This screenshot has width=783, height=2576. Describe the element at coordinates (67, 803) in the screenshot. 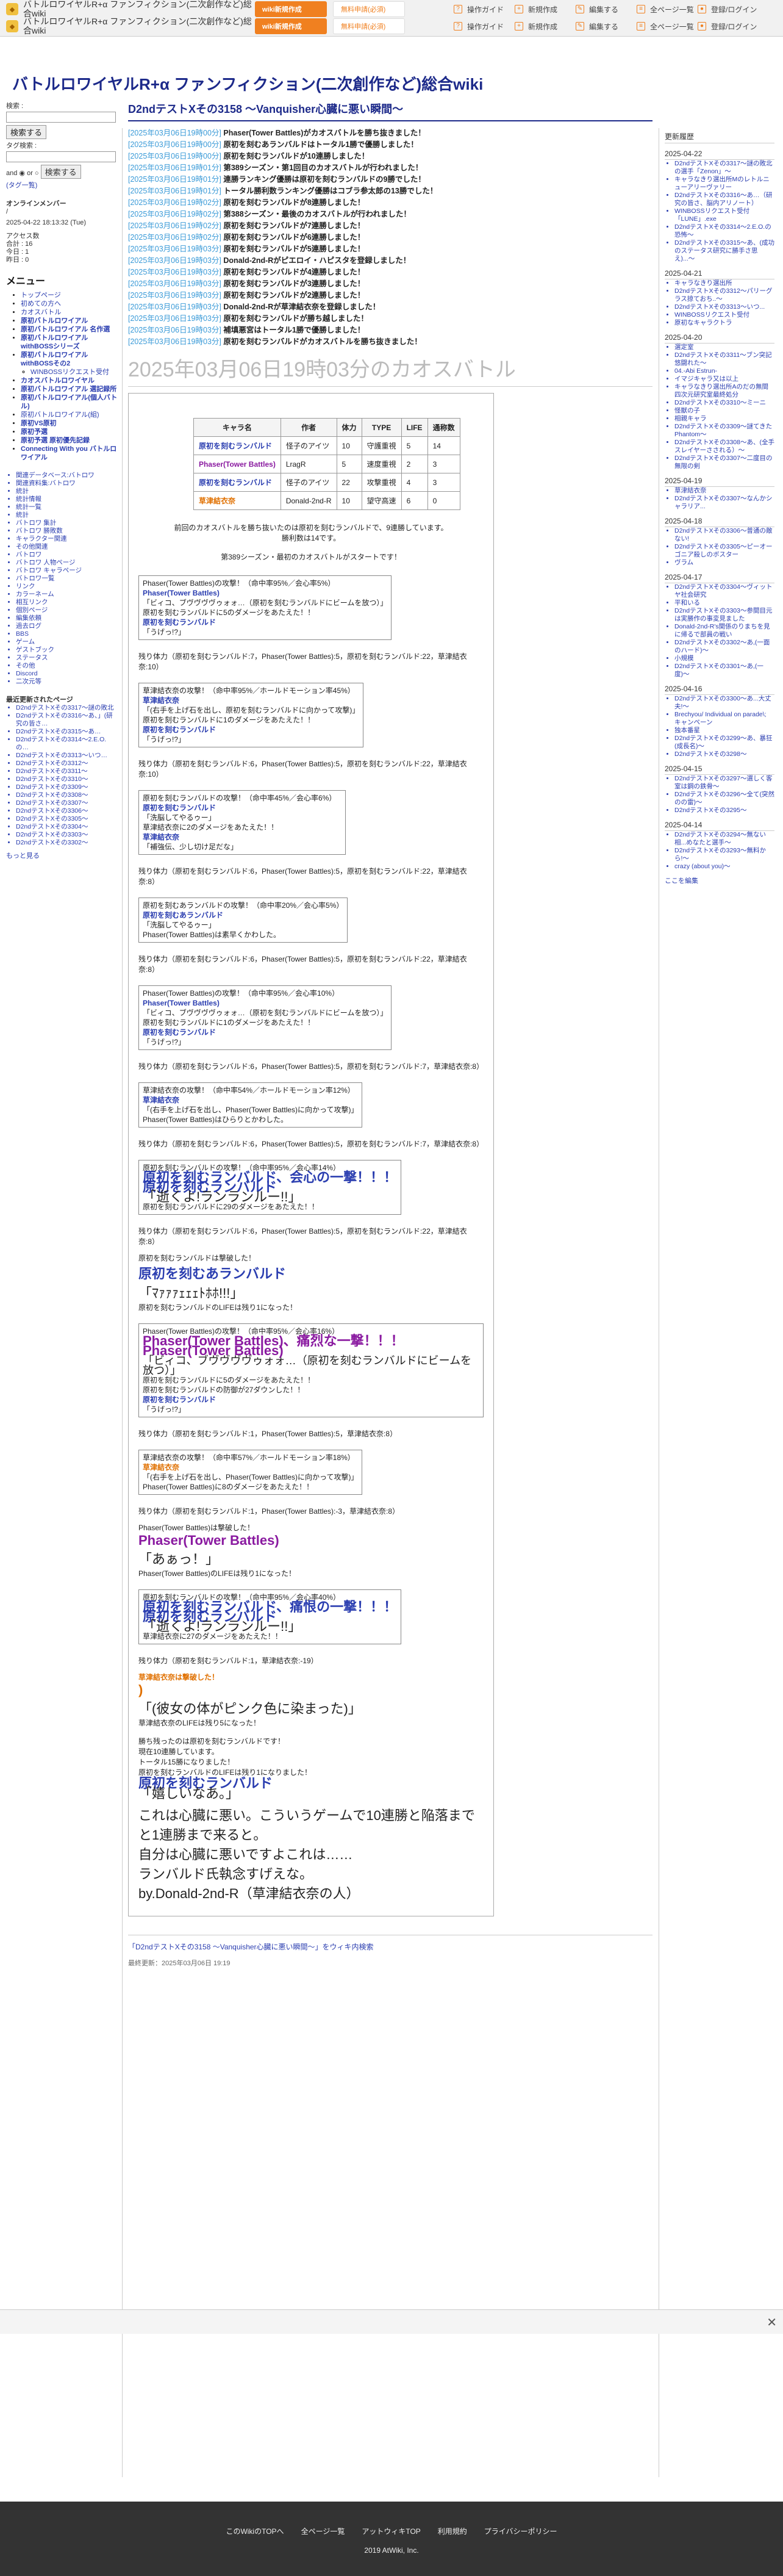

I see `recent-item: D2ndテストXその3307〜` at that location.